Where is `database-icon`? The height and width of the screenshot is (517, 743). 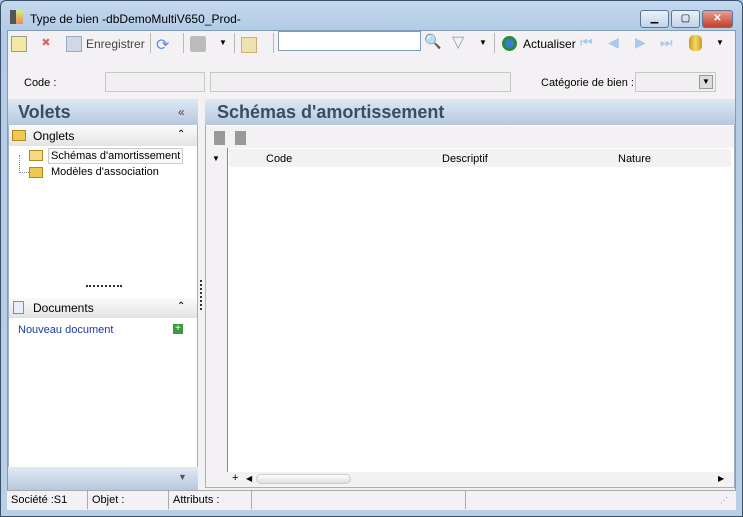
database-icon is located at coordinates (695, 43).